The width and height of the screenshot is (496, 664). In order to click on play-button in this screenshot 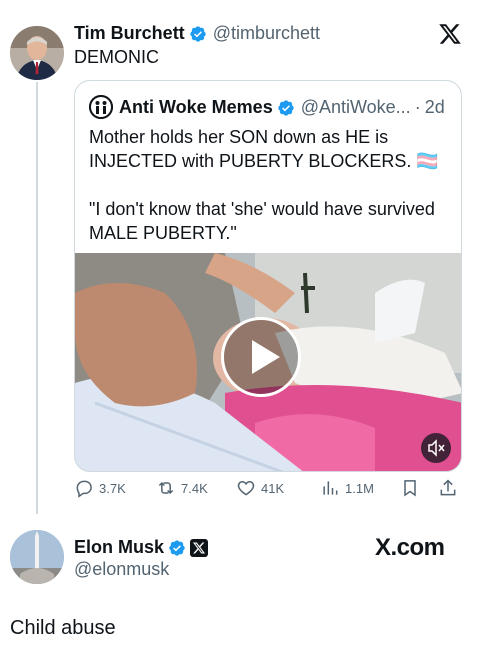, I will do `click(261, 357)`.